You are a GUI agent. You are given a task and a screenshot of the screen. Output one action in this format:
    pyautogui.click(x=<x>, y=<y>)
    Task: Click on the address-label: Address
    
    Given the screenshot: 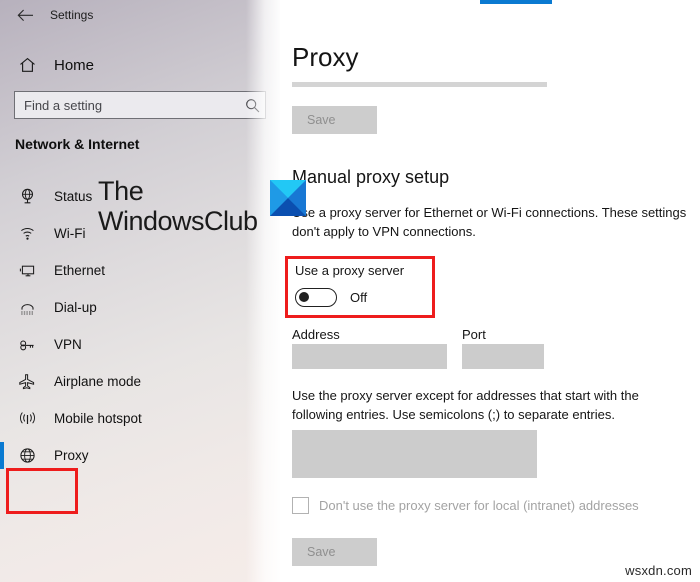 What is the action you would take?
    pyautogui.click(x=316, y=334)
    